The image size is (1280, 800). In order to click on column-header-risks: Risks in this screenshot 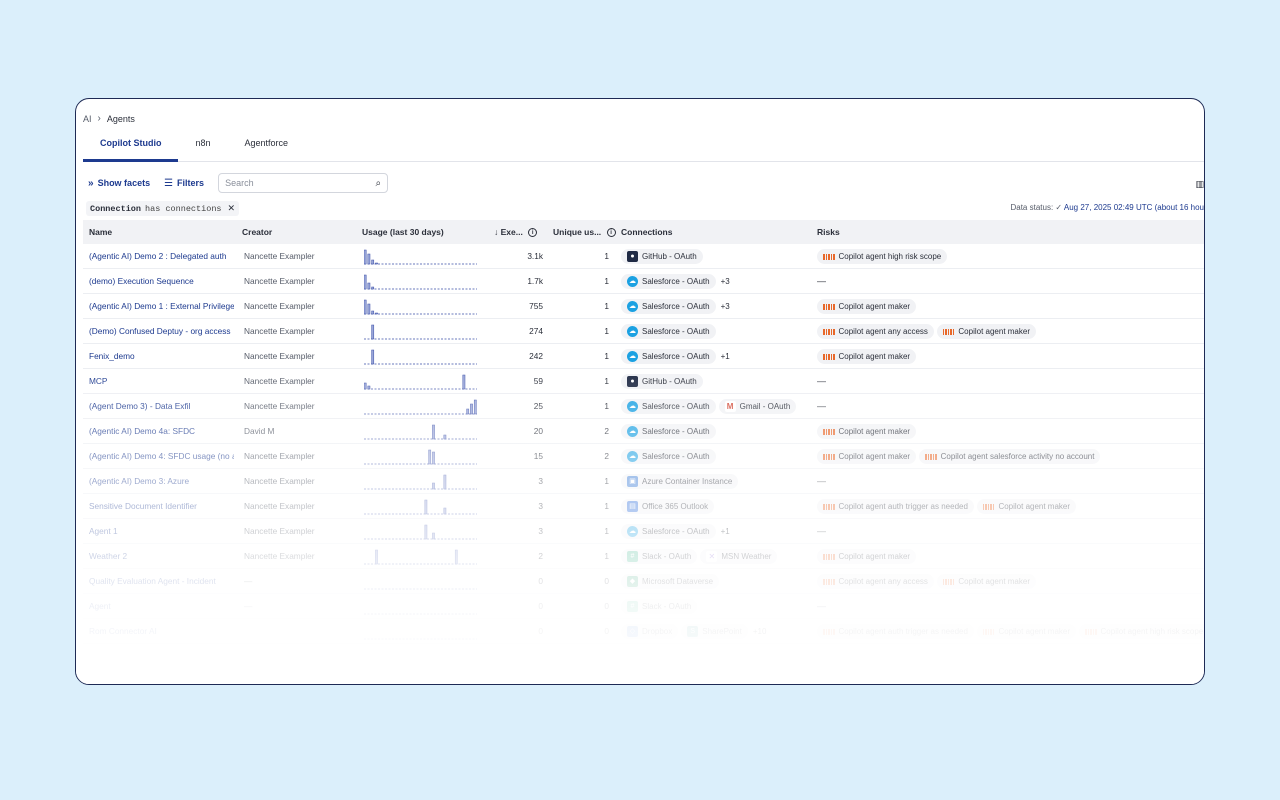, I will do `click(828, 232)`.